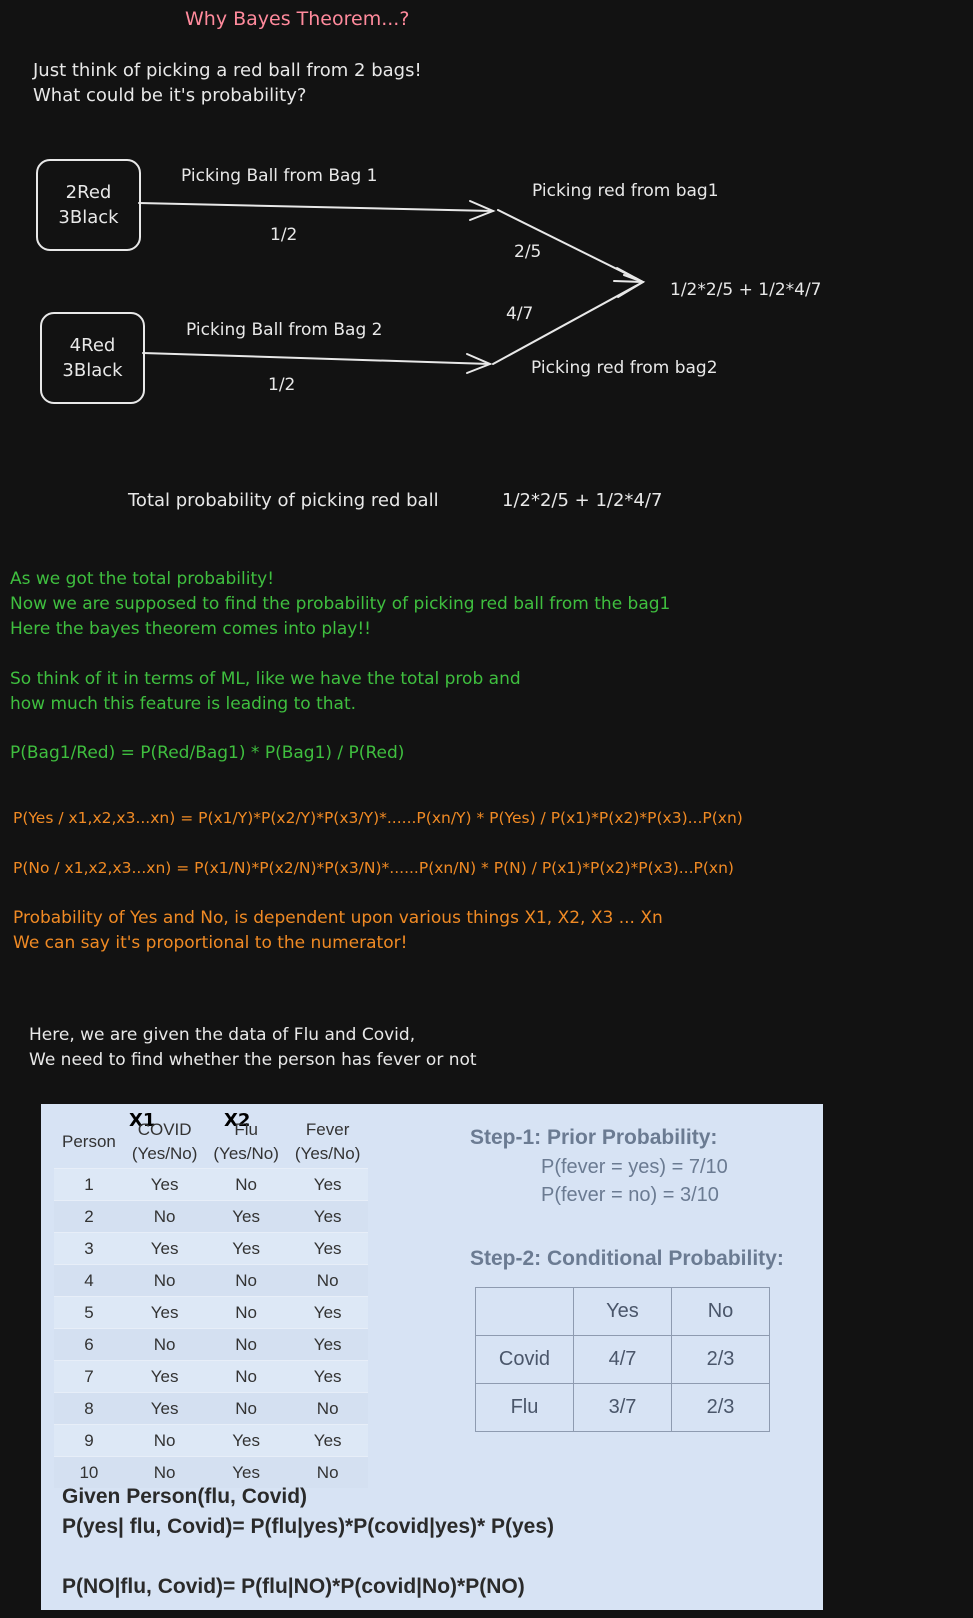 The height and width of the screenshot is (1618, 973). I want to click on green-line-1: As we got the total probability!, so click(142, 579).